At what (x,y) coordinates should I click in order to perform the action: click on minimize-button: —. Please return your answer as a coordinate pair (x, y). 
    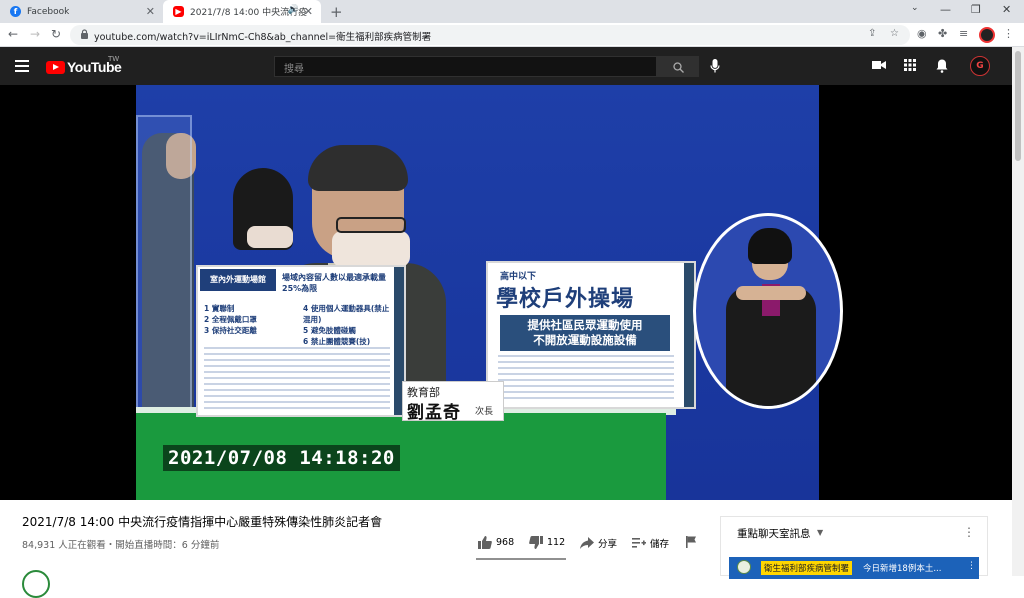
    Looking at the image, I should click on (945, 9).